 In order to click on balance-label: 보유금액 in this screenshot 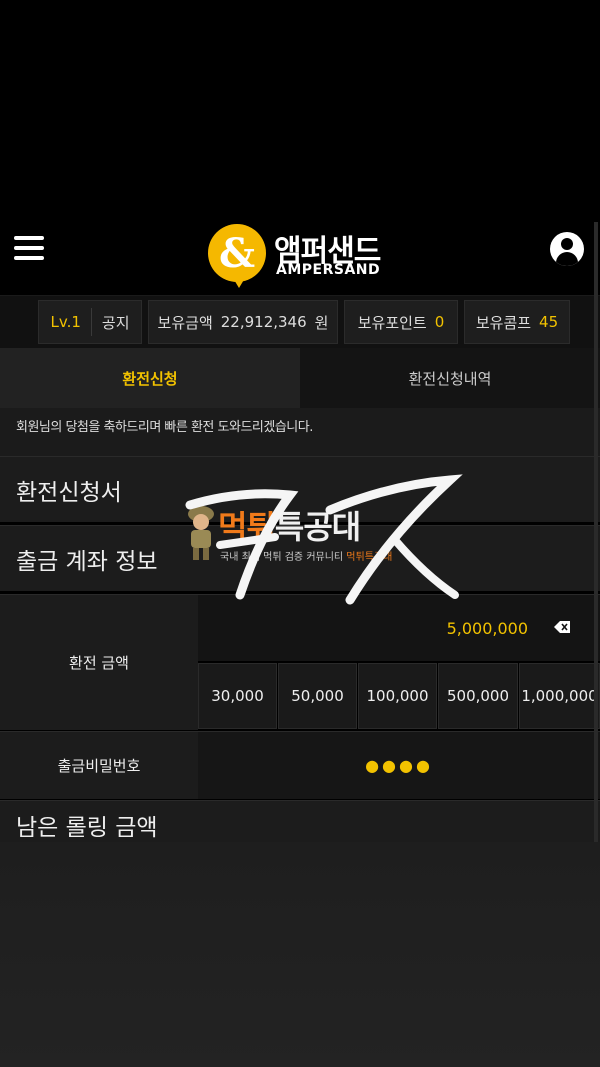, I will do `click(185, 322)`.